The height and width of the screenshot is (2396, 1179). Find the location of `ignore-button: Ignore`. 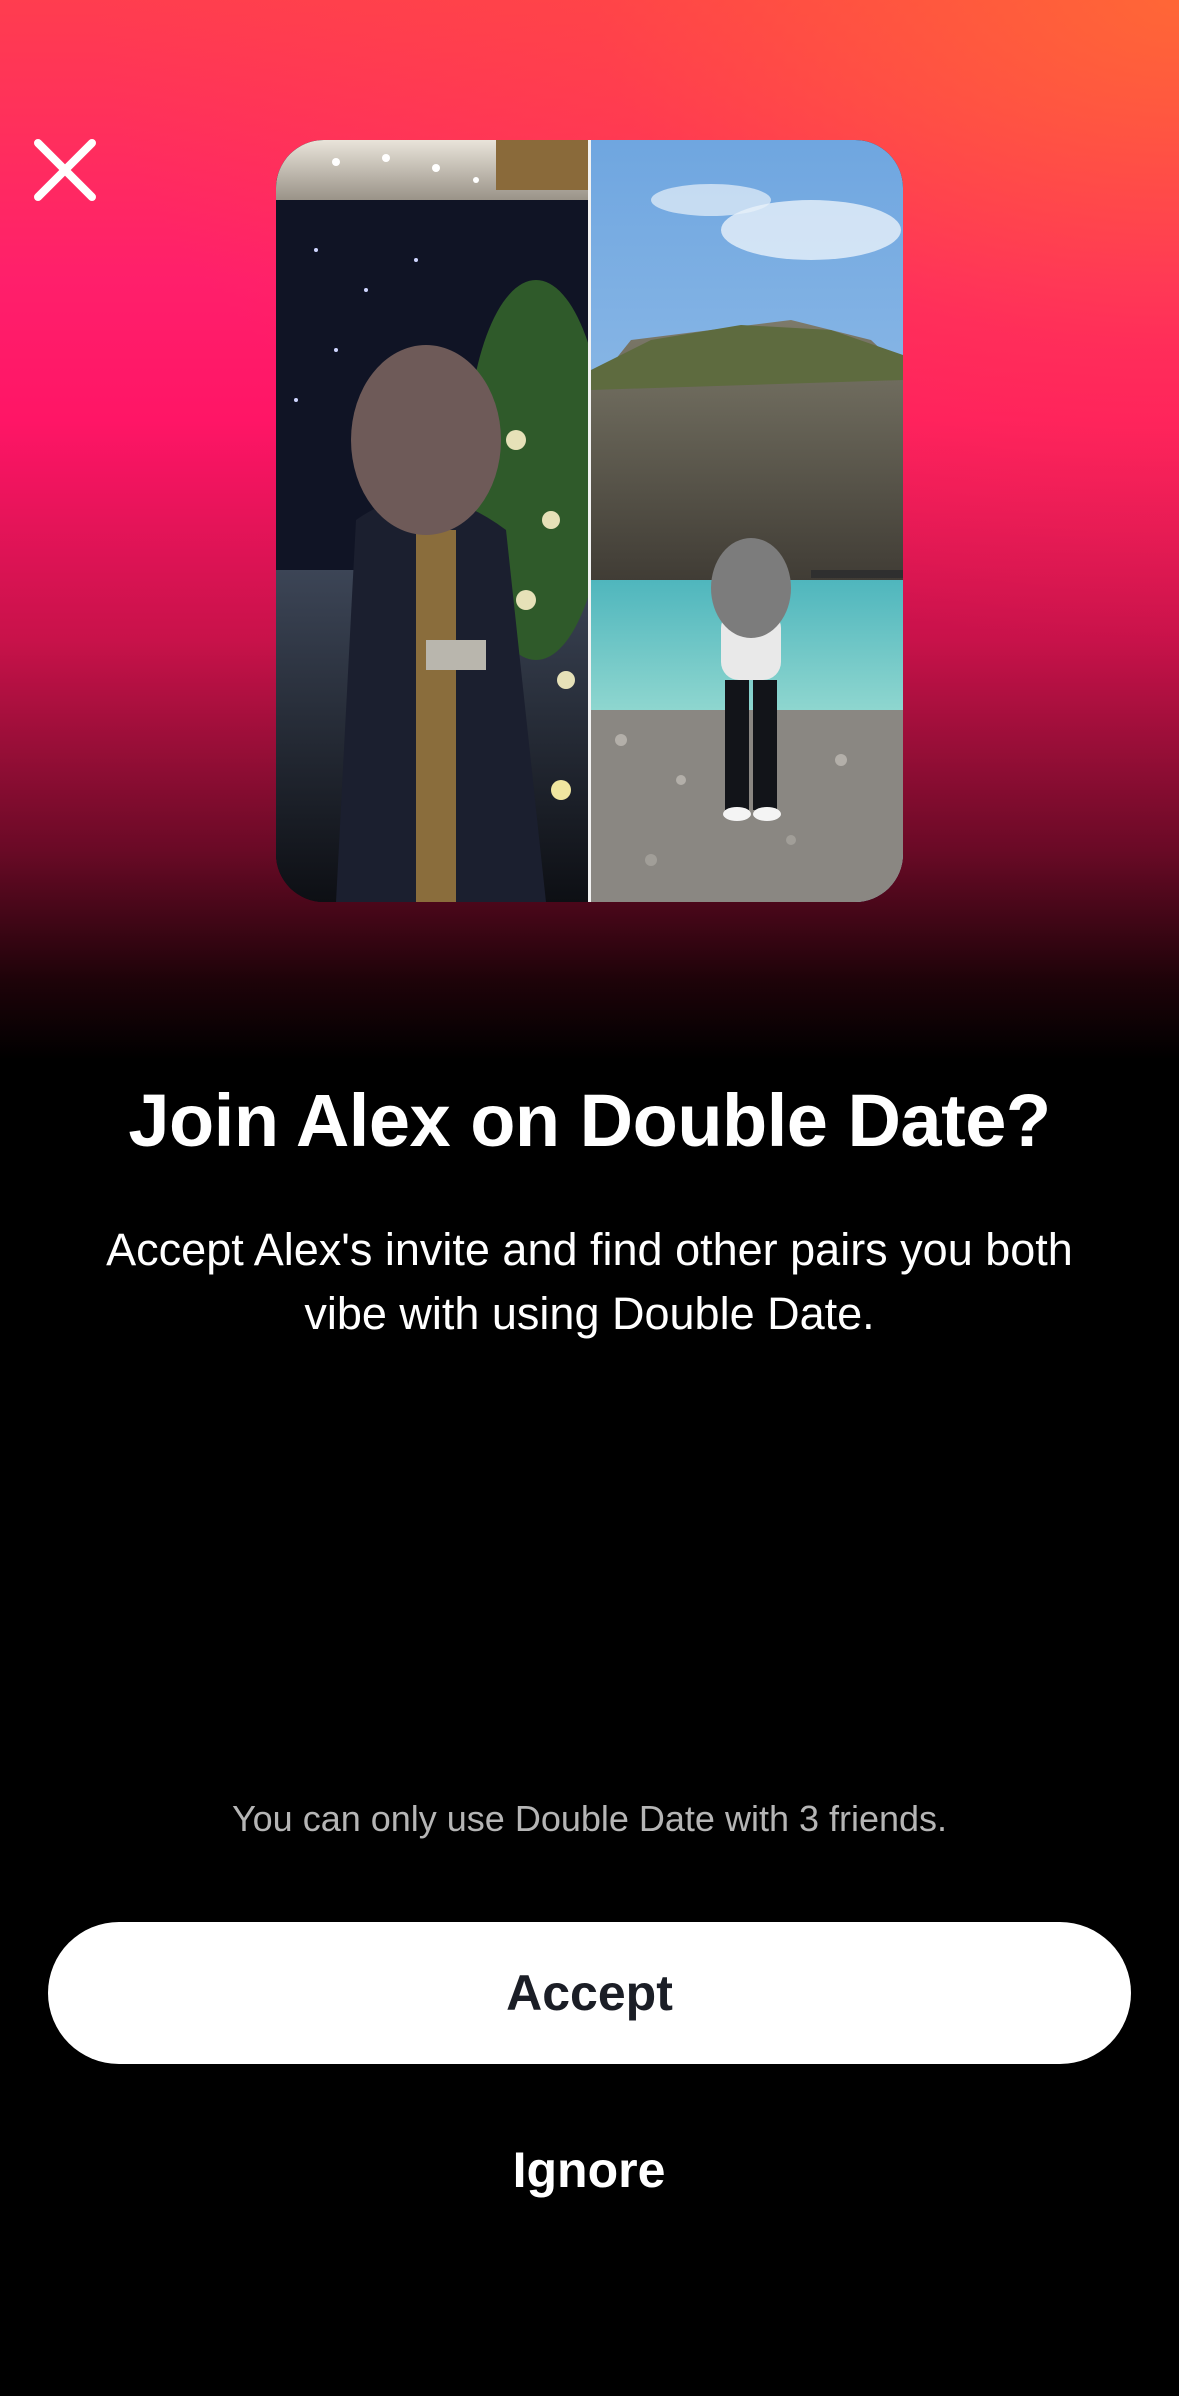

ignore-button: Ignore is located at coordinates (589, 2170).